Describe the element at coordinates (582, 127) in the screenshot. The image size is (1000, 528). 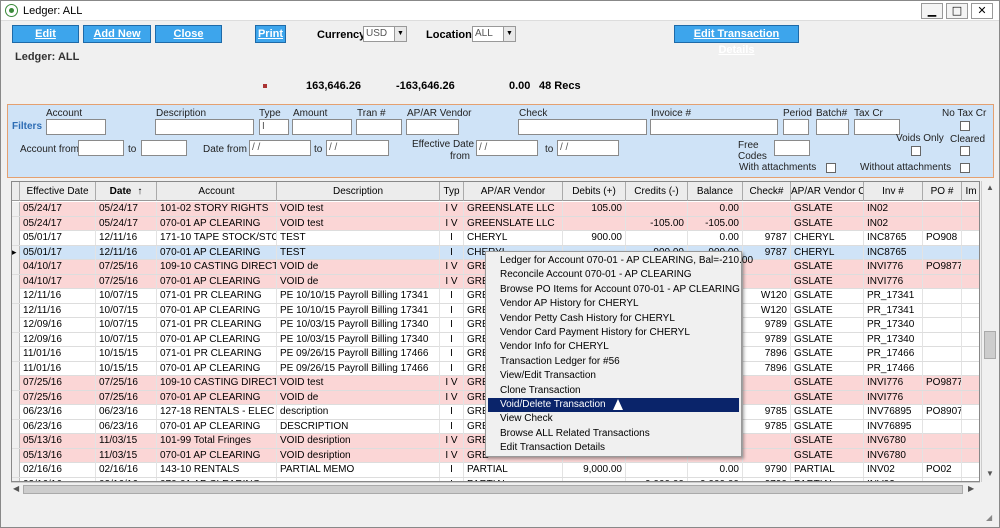
I see `check-input` at that location.